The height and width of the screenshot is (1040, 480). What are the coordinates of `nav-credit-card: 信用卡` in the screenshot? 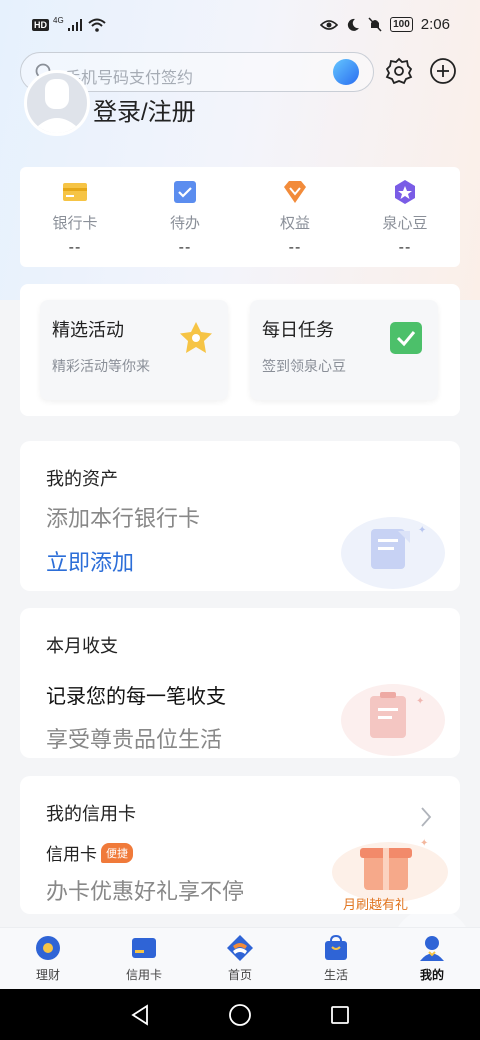 It's located at (144, 958).